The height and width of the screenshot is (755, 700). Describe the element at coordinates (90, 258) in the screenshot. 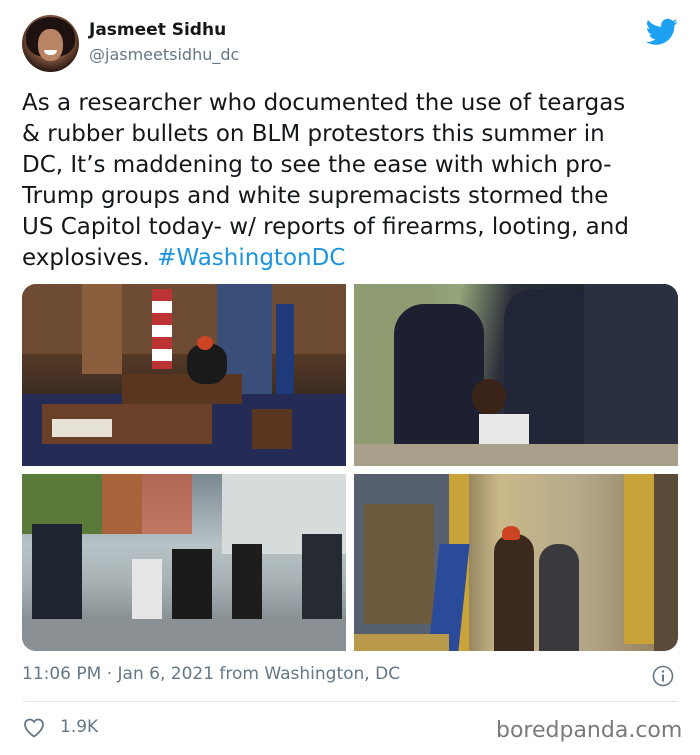

I see `tweet-line-text: explosives.` at that location.